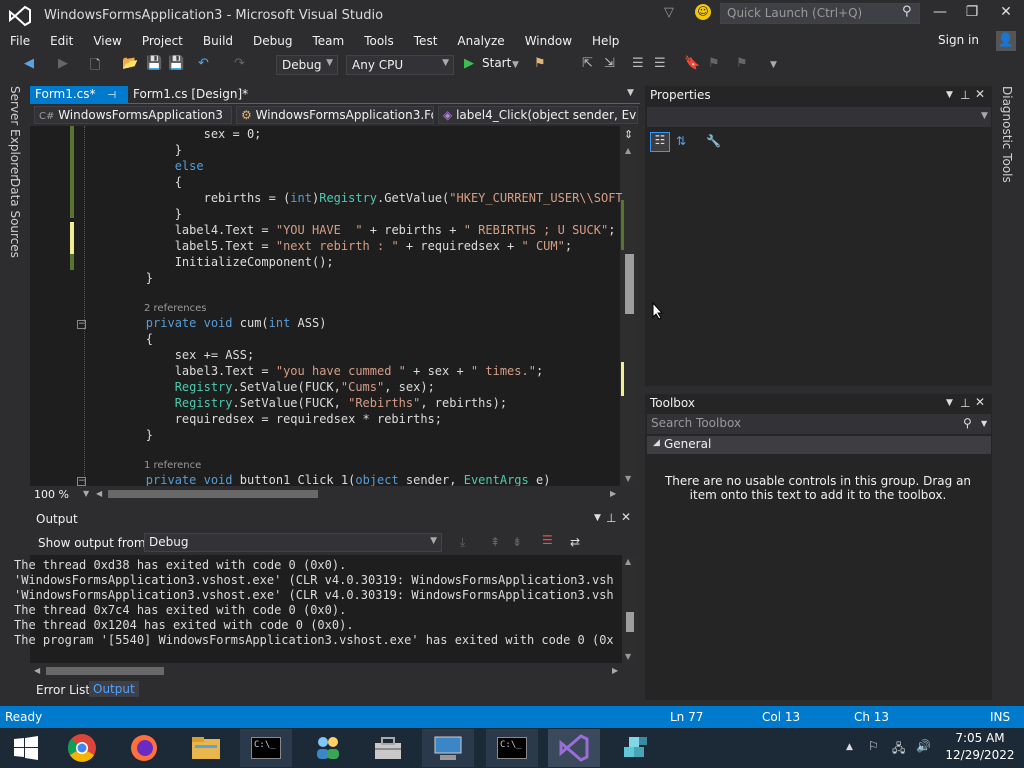 This screenshot has width=1024, height=768. I want to click on alphabetical-icon: ⇅, so click(681, 141).